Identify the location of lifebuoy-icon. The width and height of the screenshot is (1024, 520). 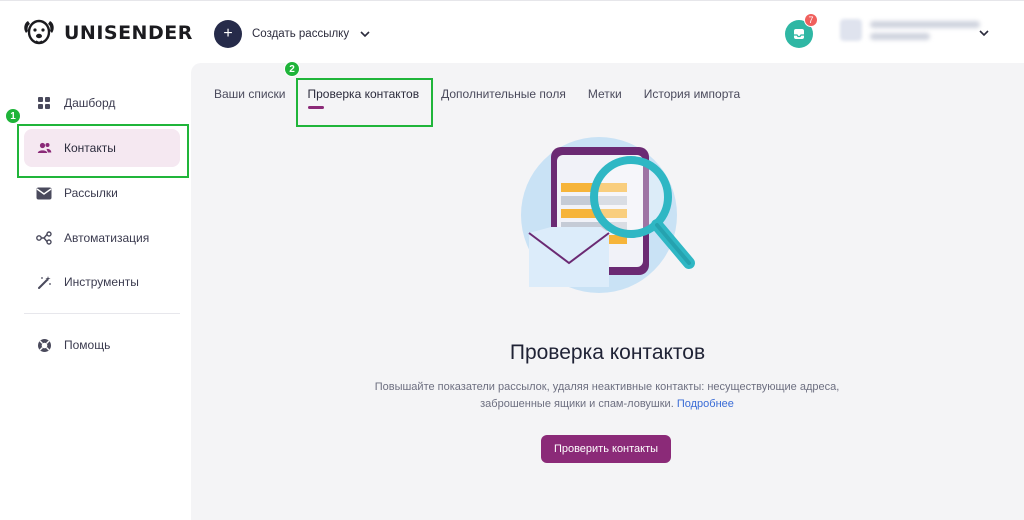
(44, 345).